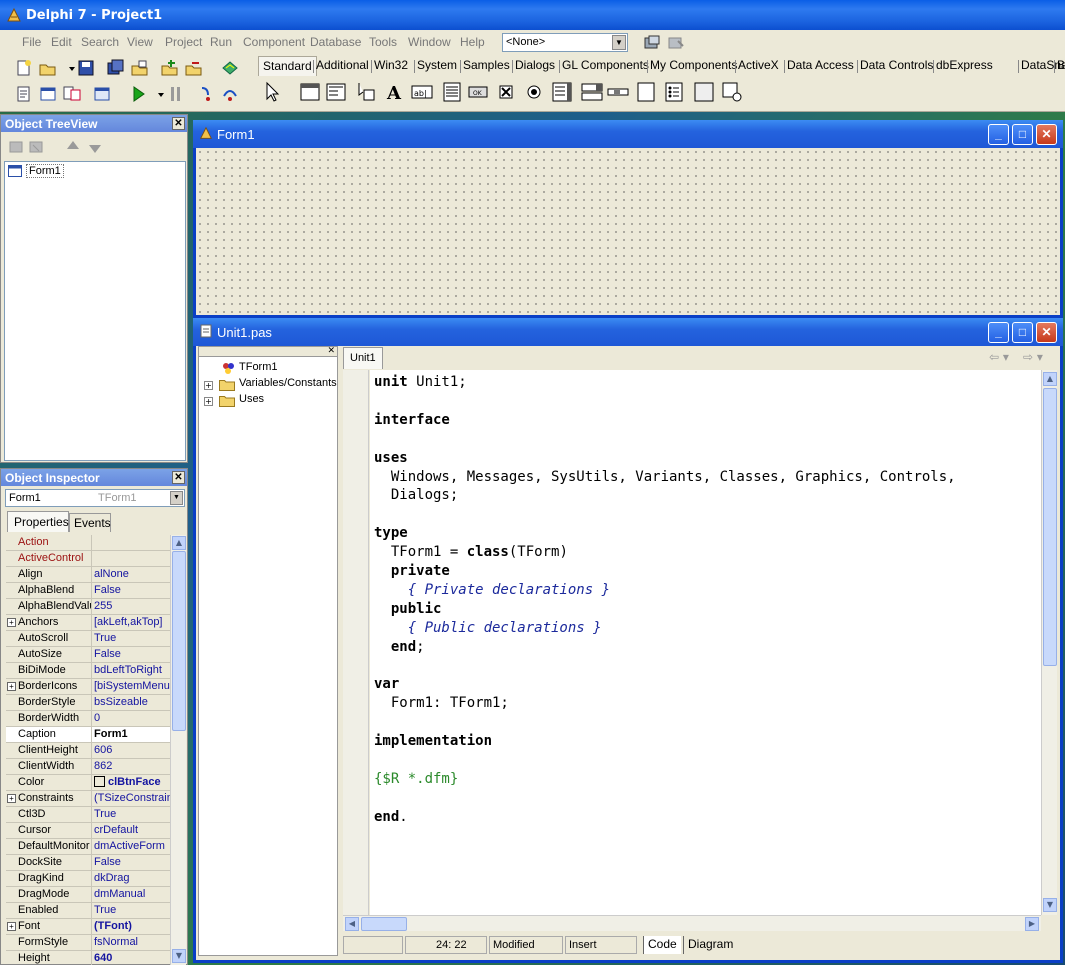  Describe the element at coordinates (692, 923) in the screenshot. I see `editor-hscrollbar: ◀ ▶` at that location.